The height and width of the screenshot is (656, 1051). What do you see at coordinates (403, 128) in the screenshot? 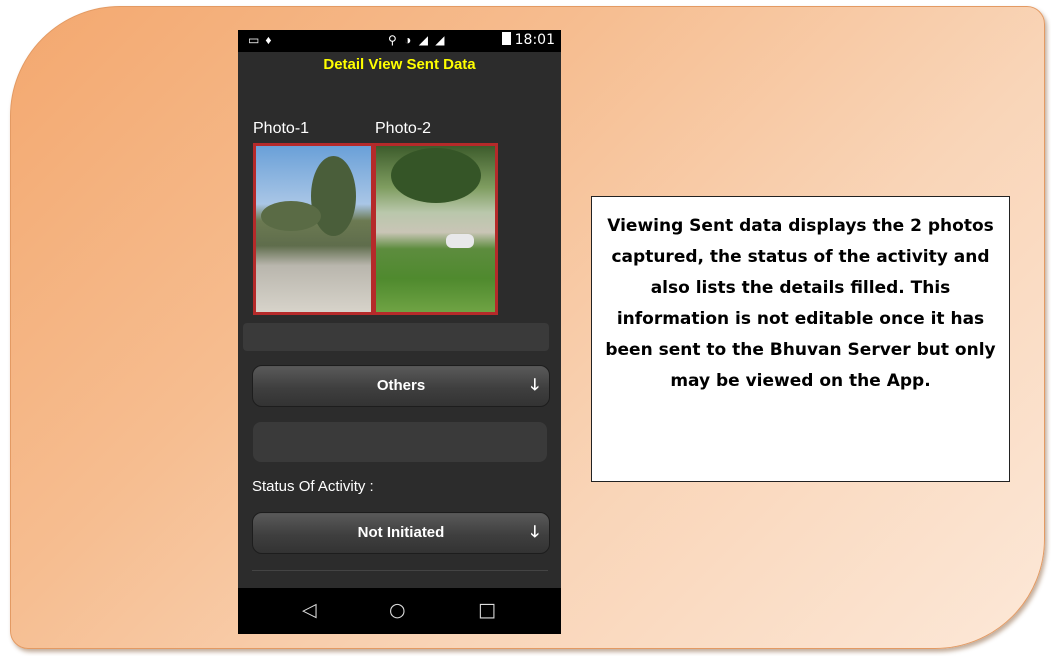
I see `photo-2-label: Photo-2` at bounding box center [403, 128].